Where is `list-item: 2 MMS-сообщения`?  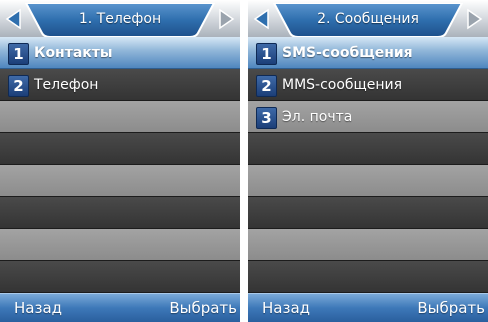
list-item: 2 MMS-сообщения is located at coordinates (368, 85).